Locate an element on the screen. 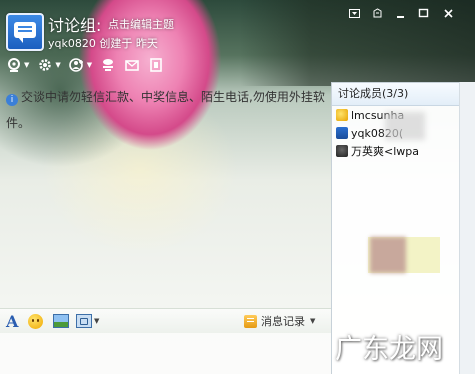 Image resolution: width=475 pixels, height=374 pixels. group-avatar-icon is located at coordinates (25, 32).